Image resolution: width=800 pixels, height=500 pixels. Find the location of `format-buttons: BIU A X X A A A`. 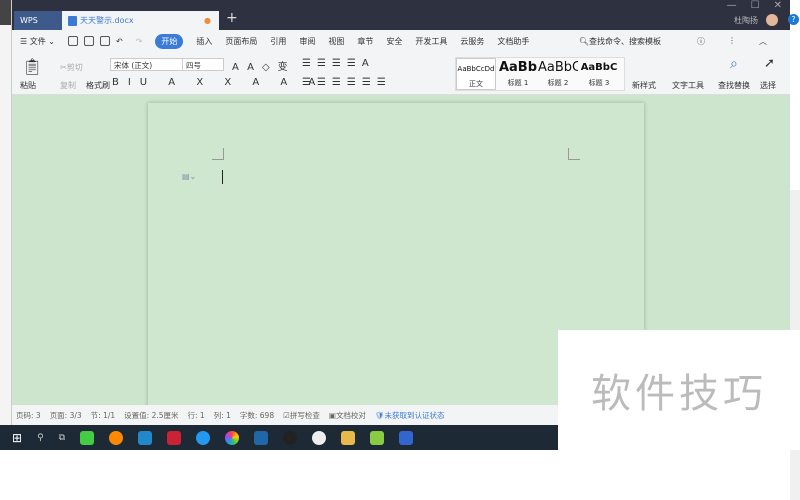

format-buttons: BIU A X X A A A is located at coordinates (218, 82).